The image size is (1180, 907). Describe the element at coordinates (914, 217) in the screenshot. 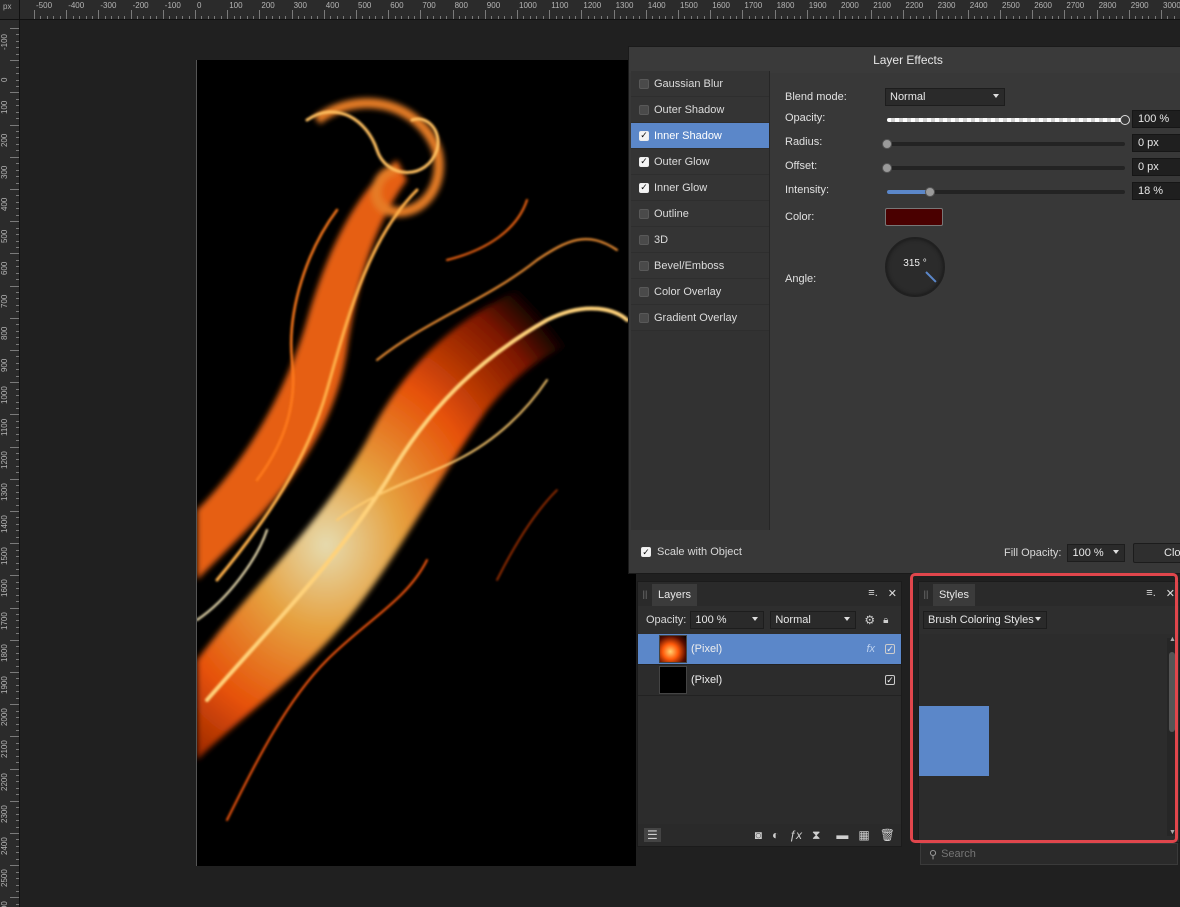

I see `color-swatch` at that location.